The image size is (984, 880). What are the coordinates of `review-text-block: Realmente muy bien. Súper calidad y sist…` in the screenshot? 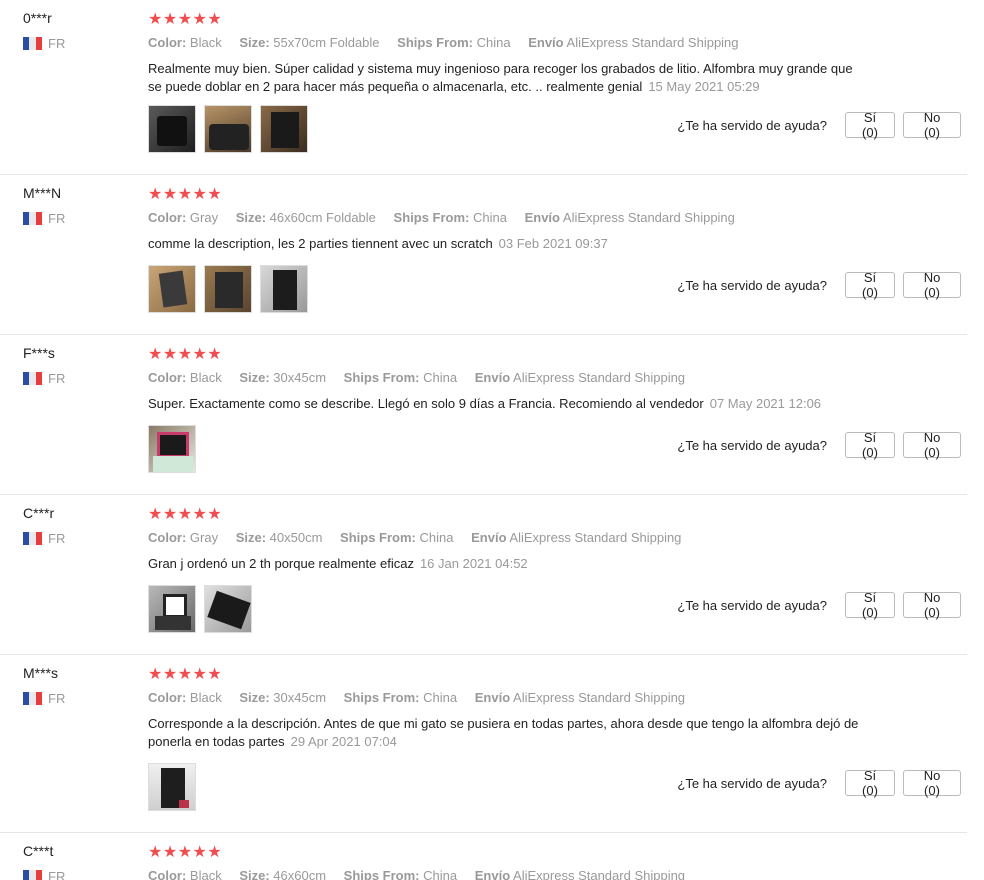 It's located at (508, 78).